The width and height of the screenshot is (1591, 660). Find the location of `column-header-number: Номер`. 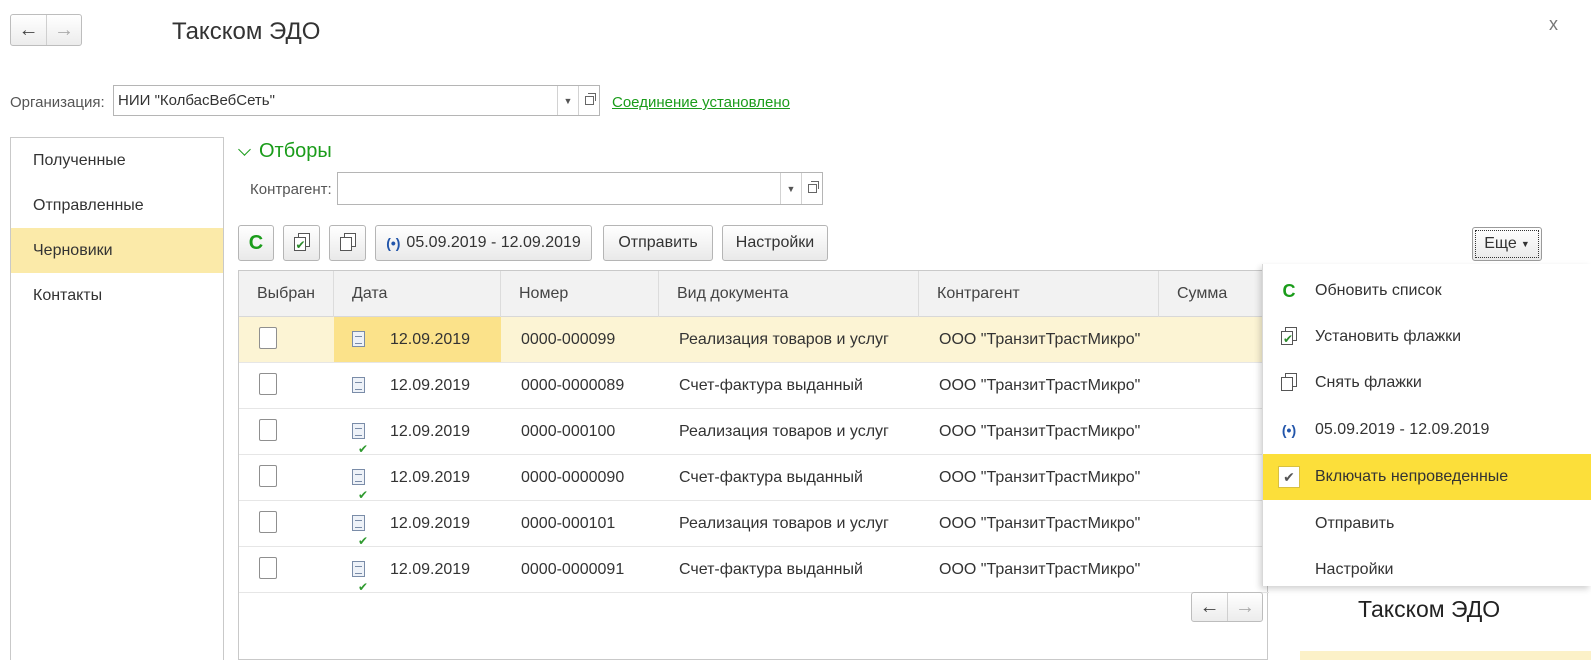

column-header-number: Номер is located at coordinates (580, 294).